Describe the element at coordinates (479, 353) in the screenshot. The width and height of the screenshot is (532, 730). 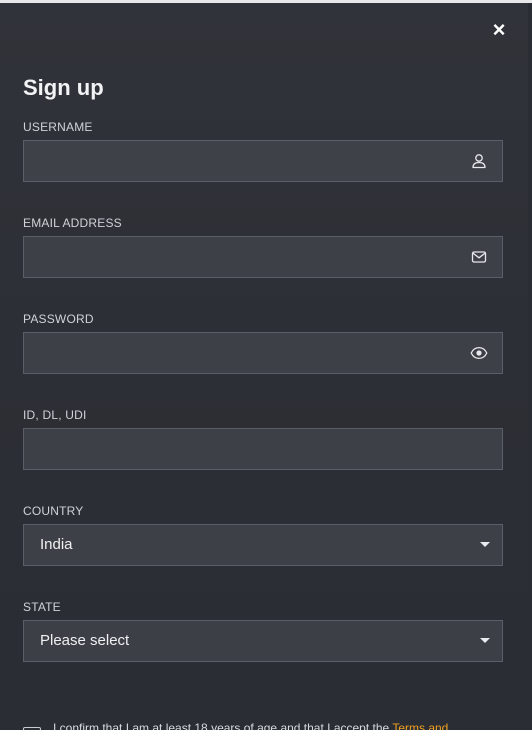
I see `eye-icon` at that location.